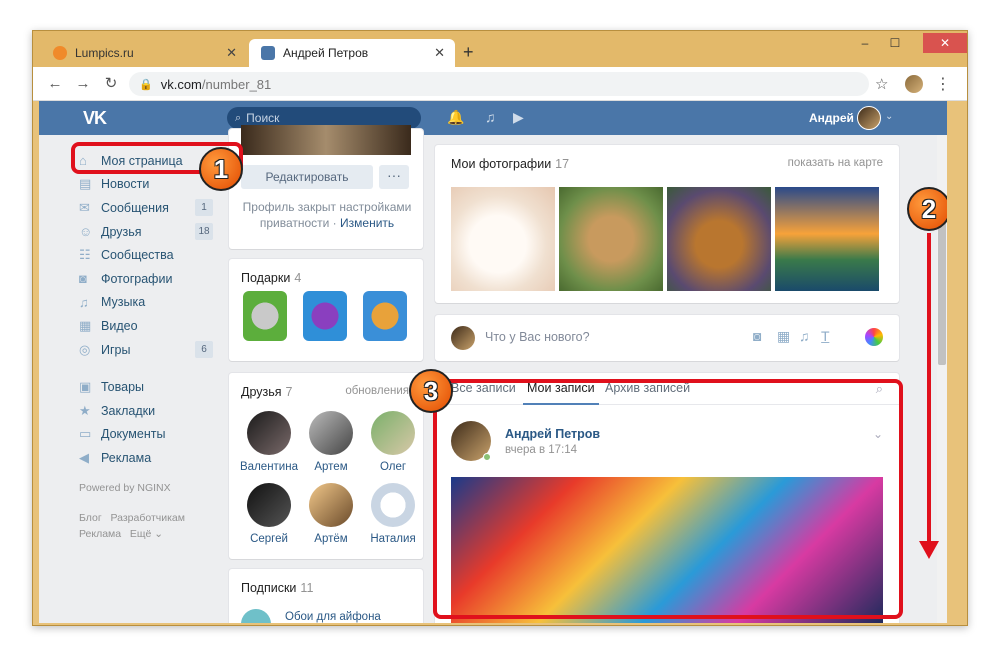 This screenshot has height=658, width=1000. What do you see at coordinates (326, 140) in the screenshot?
I see `profile-photo` at bounding box center [326, 140].